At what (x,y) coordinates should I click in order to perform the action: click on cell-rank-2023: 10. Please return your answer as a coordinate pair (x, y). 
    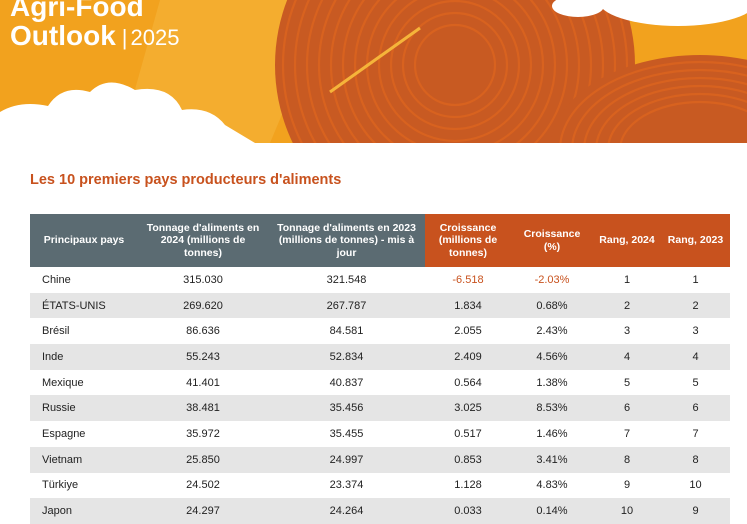
    Looking at the image, I should click on (695, 485).